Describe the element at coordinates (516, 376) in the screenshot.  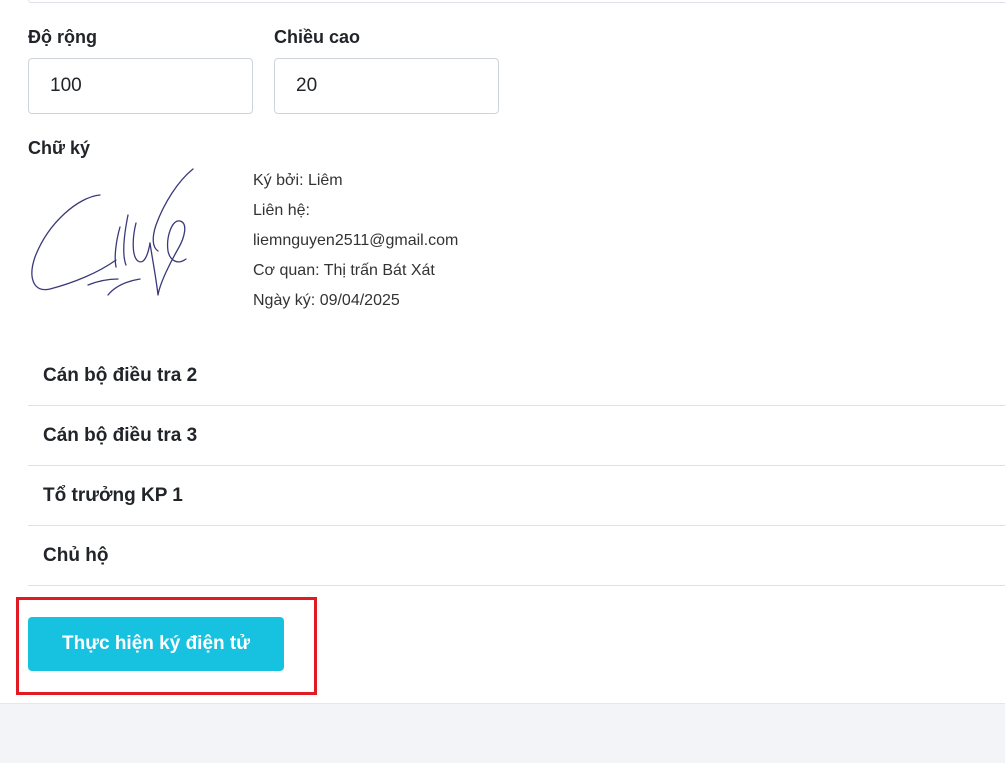
I see `section-can-bo-dieu-tra-2: Cán bộ điều tra 2` at that location.